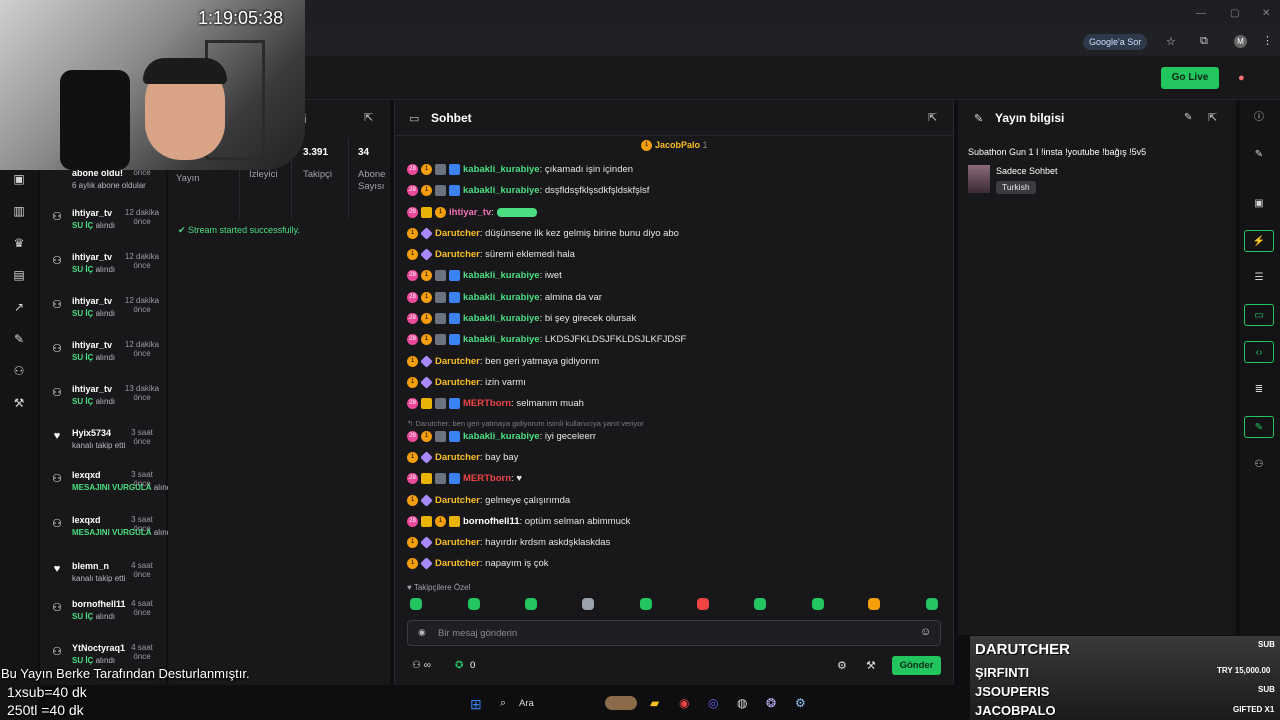  I want to click on chat-message: 28 MERTborn: selmanım muah, so click(495, 404).